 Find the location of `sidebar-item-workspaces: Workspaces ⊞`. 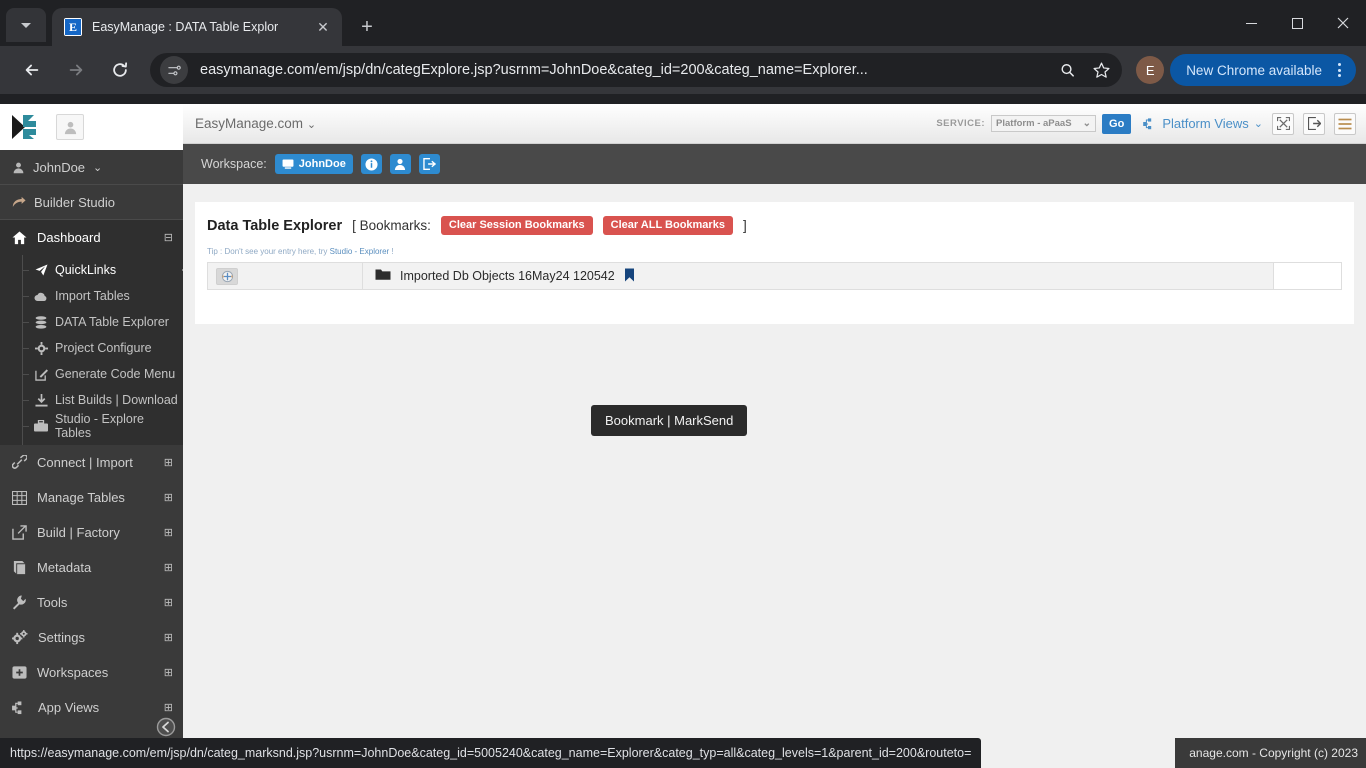

sidebar-item-workspaces: Workspaces ⊞ is located at coordinates (91, 672).